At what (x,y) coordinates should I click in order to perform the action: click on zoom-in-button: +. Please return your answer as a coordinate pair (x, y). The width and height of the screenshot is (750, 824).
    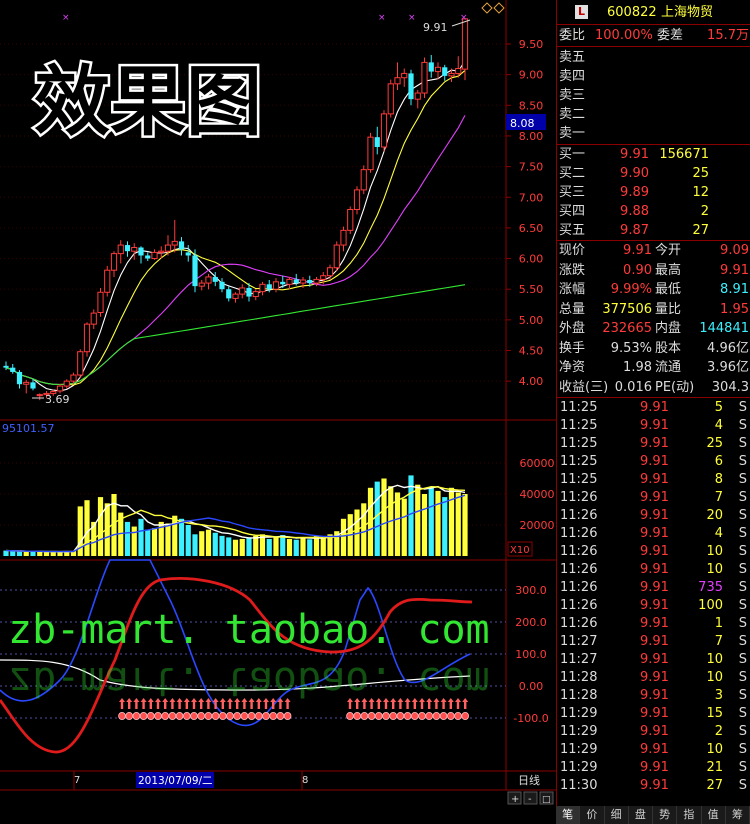
    Looking at the image, I should click on (514, 798).